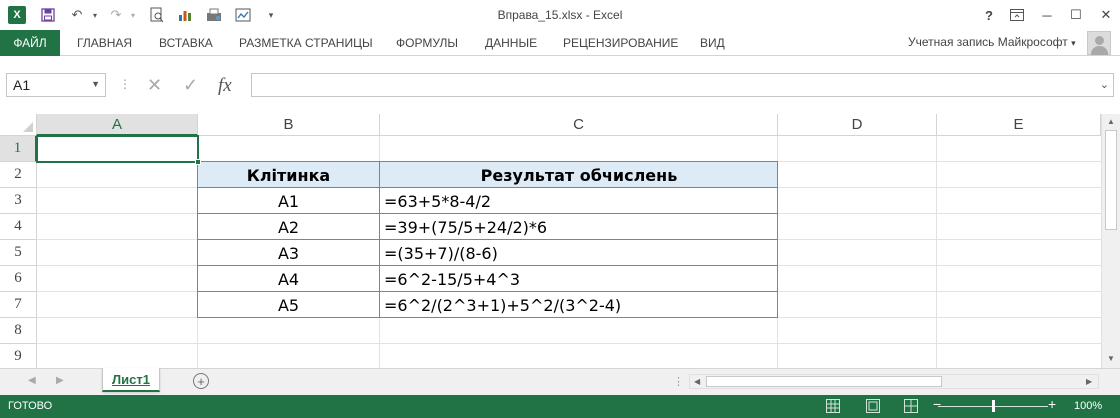 The height and width of the screenshot is (418, 1120). What do you see at coordinates (579, 201) in the screenshot?
I see `cell-c3: =63+5*8-4/2` at bounding box center [579, 201].